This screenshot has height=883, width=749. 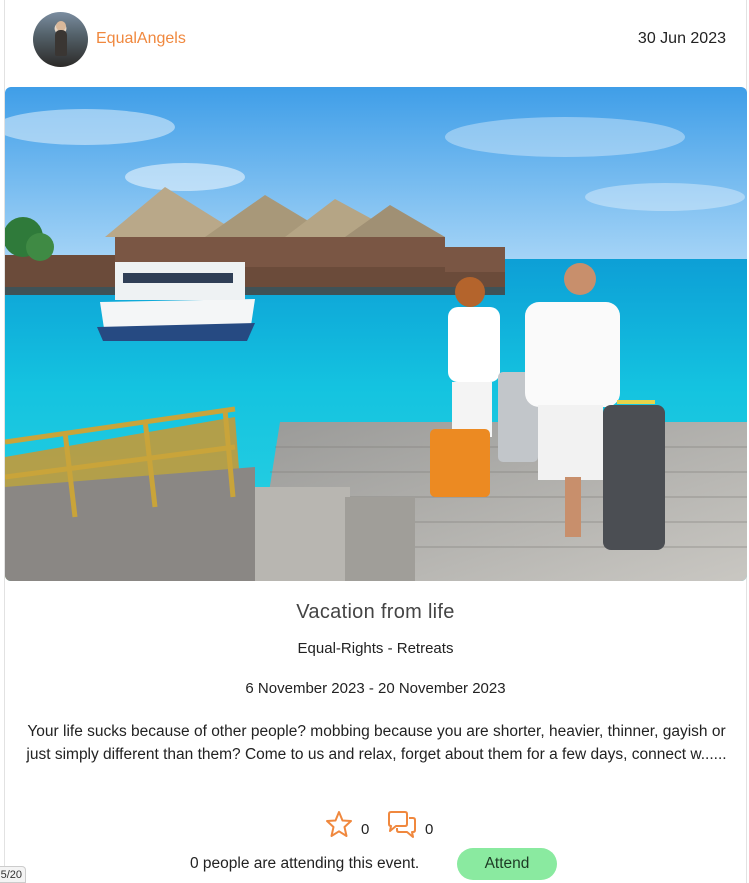 I want to click on page-indicator: 5/20, so click(x=13, y=874).